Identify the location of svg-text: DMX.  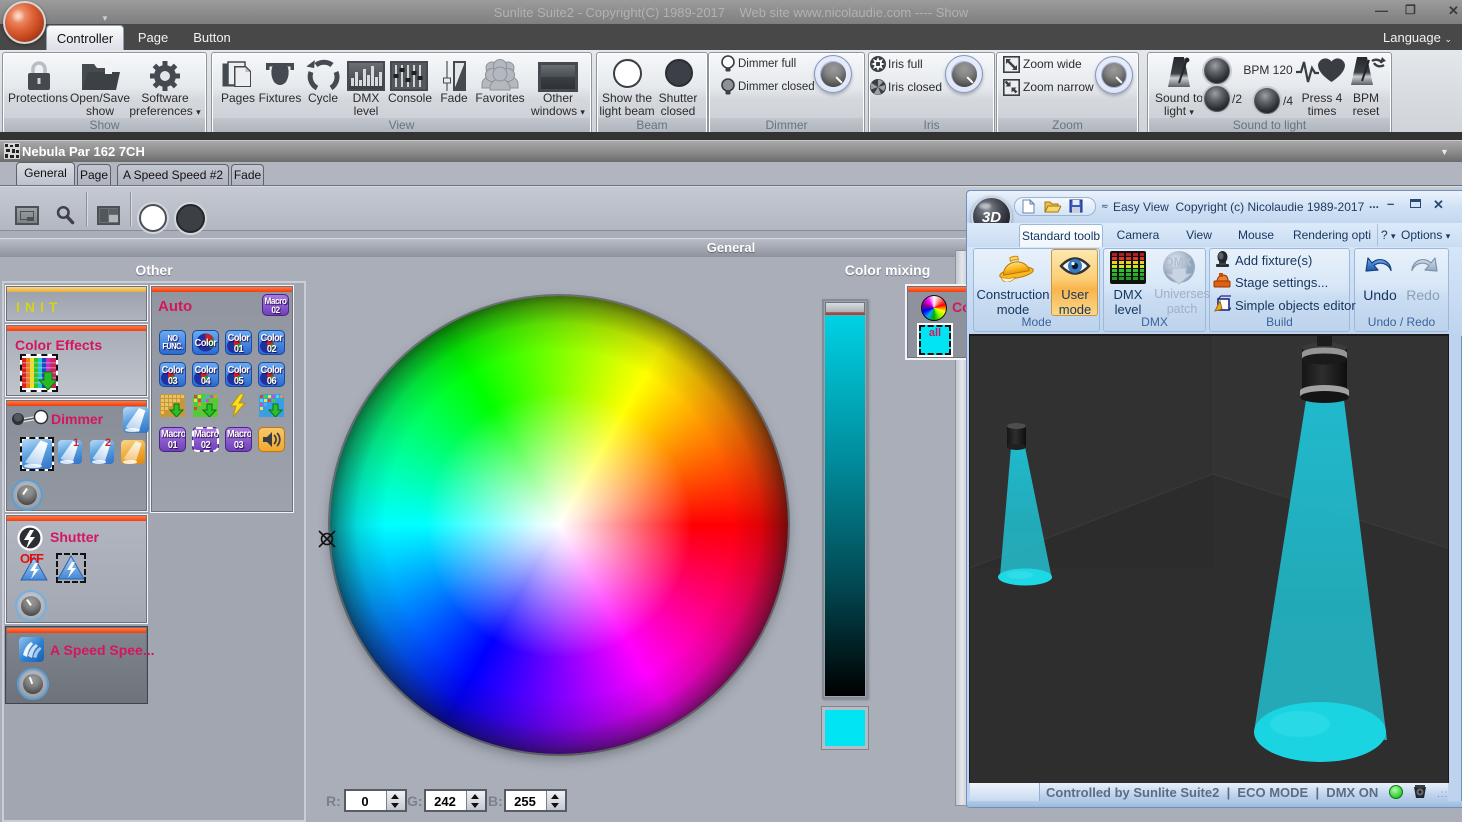
(1178, 262).